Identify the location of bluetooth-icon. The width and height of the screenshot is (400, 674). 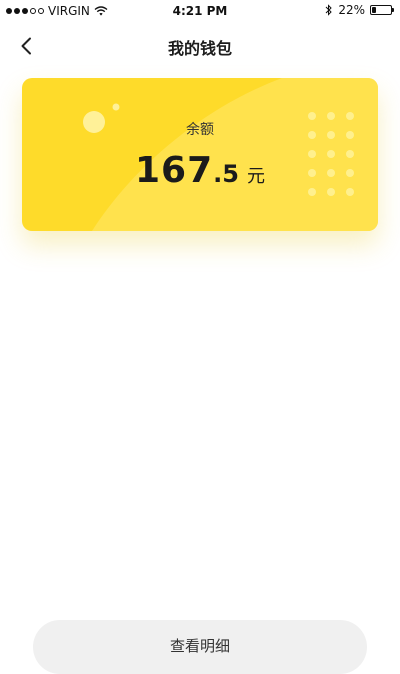
(329, 10).